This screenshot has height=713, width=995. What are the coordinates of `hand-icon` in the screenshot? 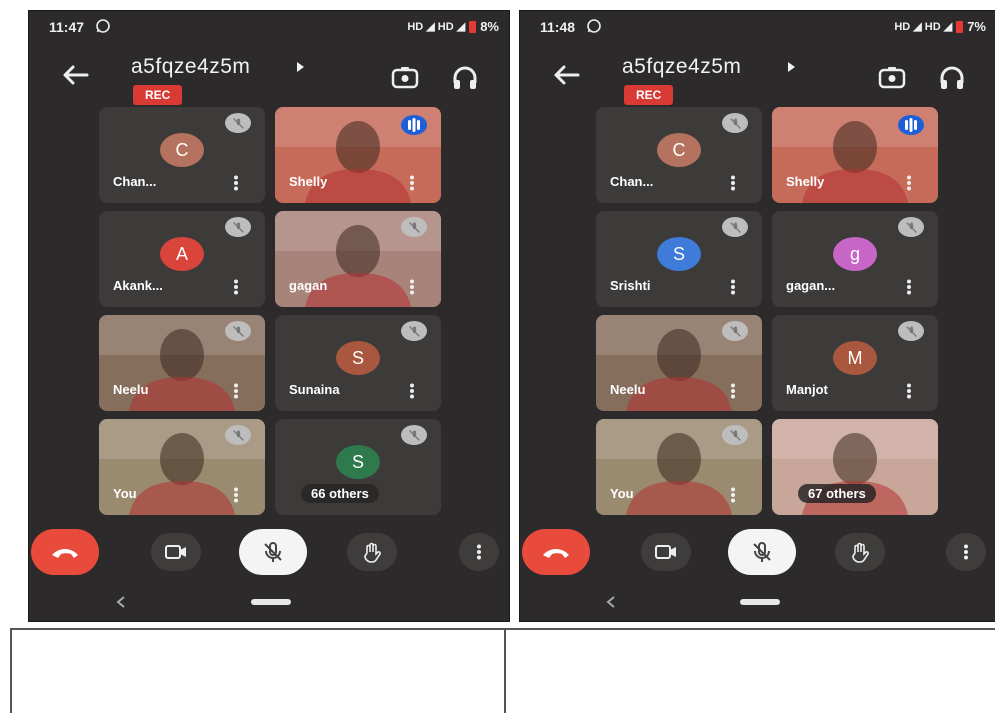 It's located at (372, 552).